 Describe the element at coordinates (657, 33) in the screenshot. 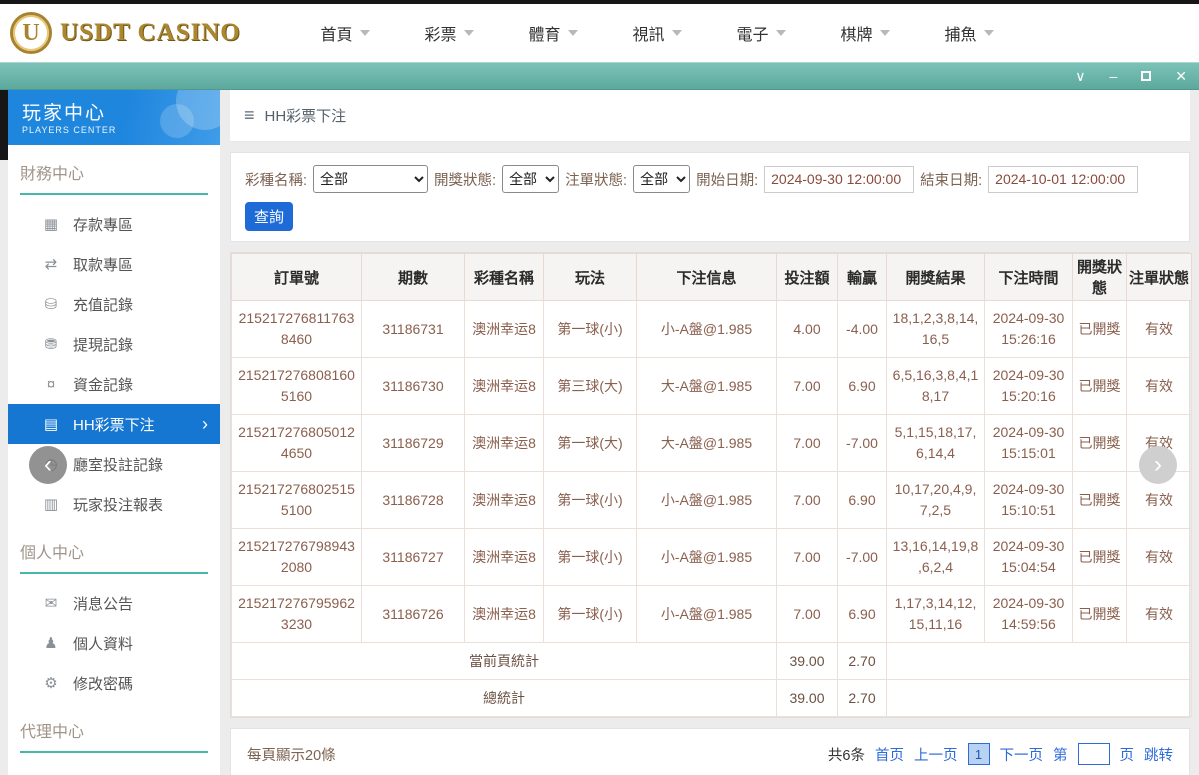

I see `nav-item-live-video: 視訊` at that location.